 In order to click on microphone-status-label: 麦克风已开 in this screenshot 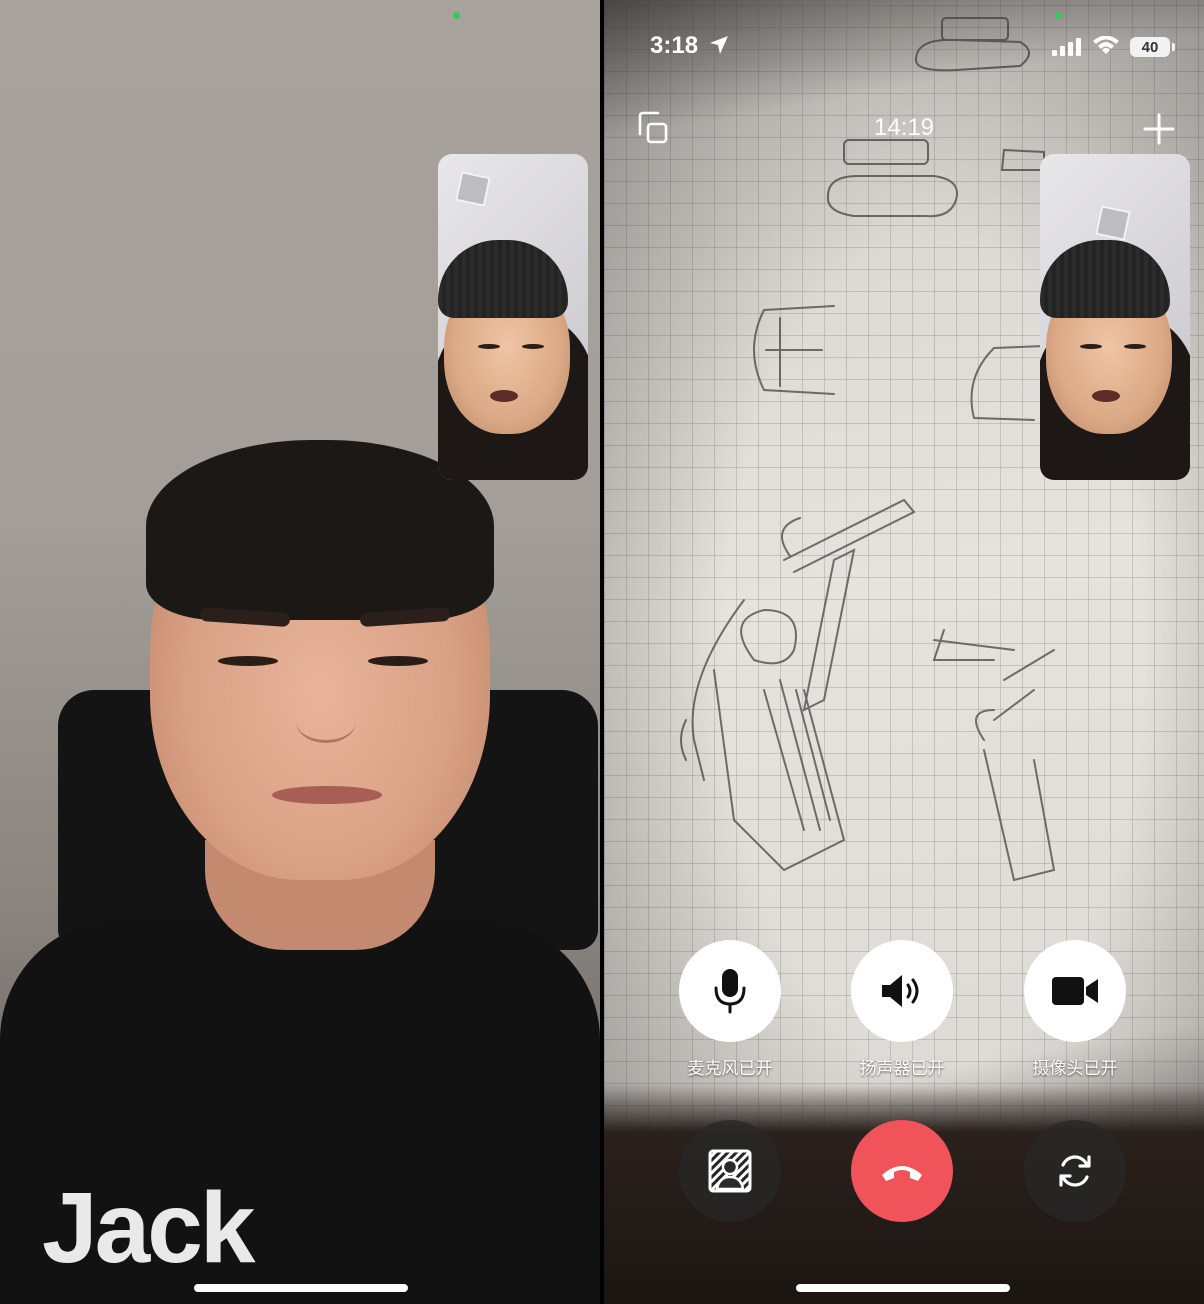, I will do `click(730, 1069)`.